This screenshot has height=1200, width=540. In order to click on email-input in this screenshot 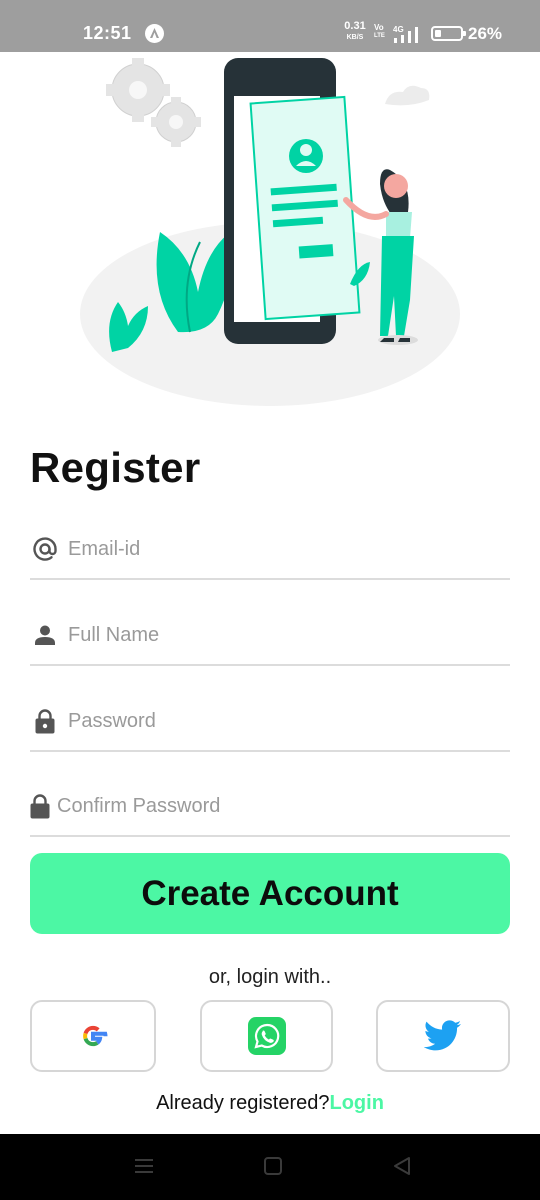, I will do `click(283, 549)`.